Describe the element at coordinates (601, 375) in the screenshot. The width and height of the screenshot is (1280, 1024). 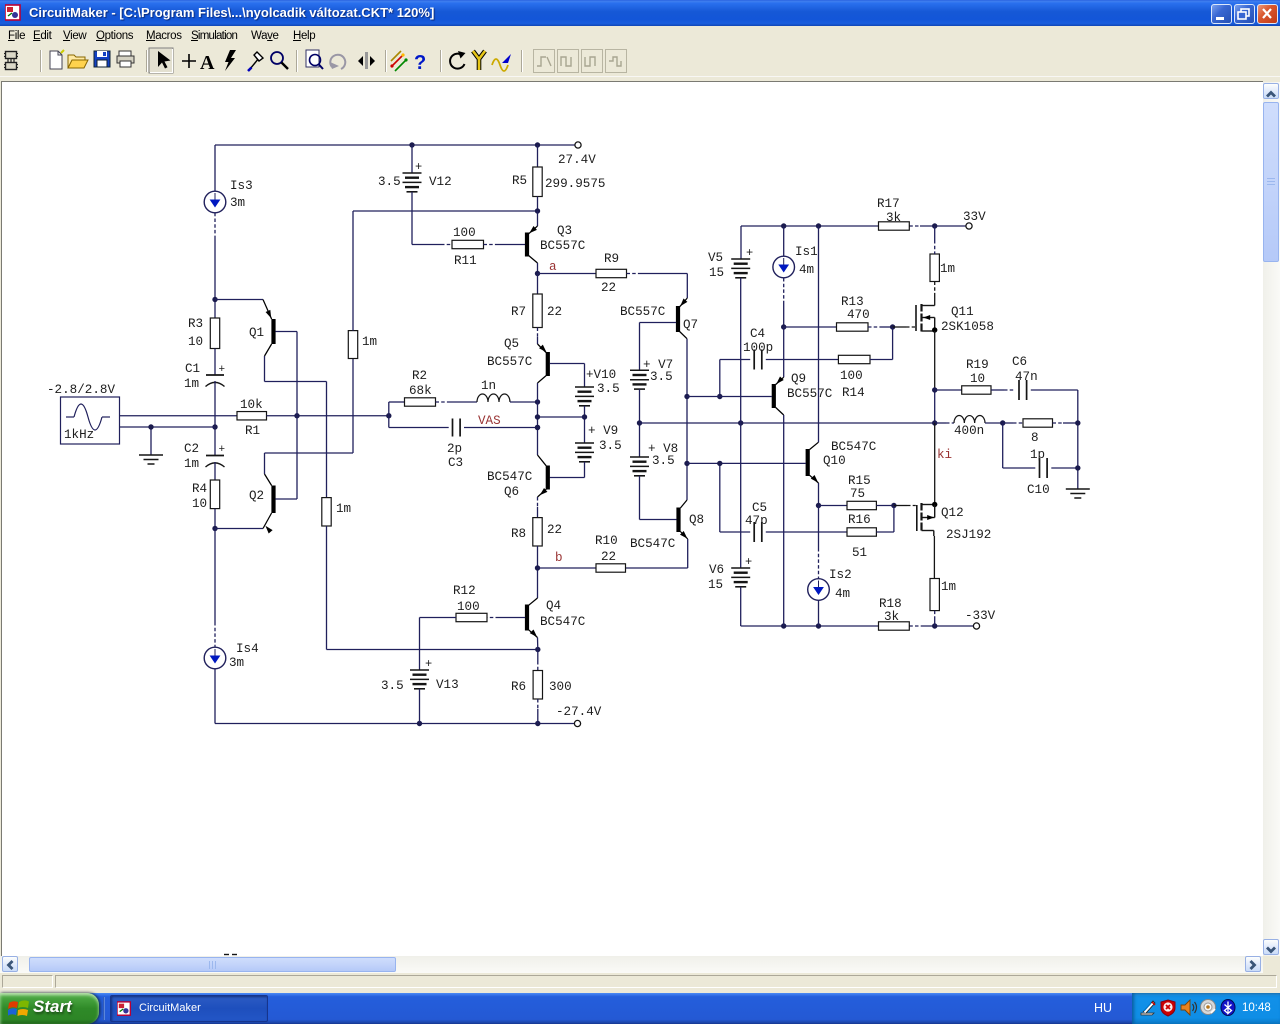
I see `svg-text: +V10` at that location.